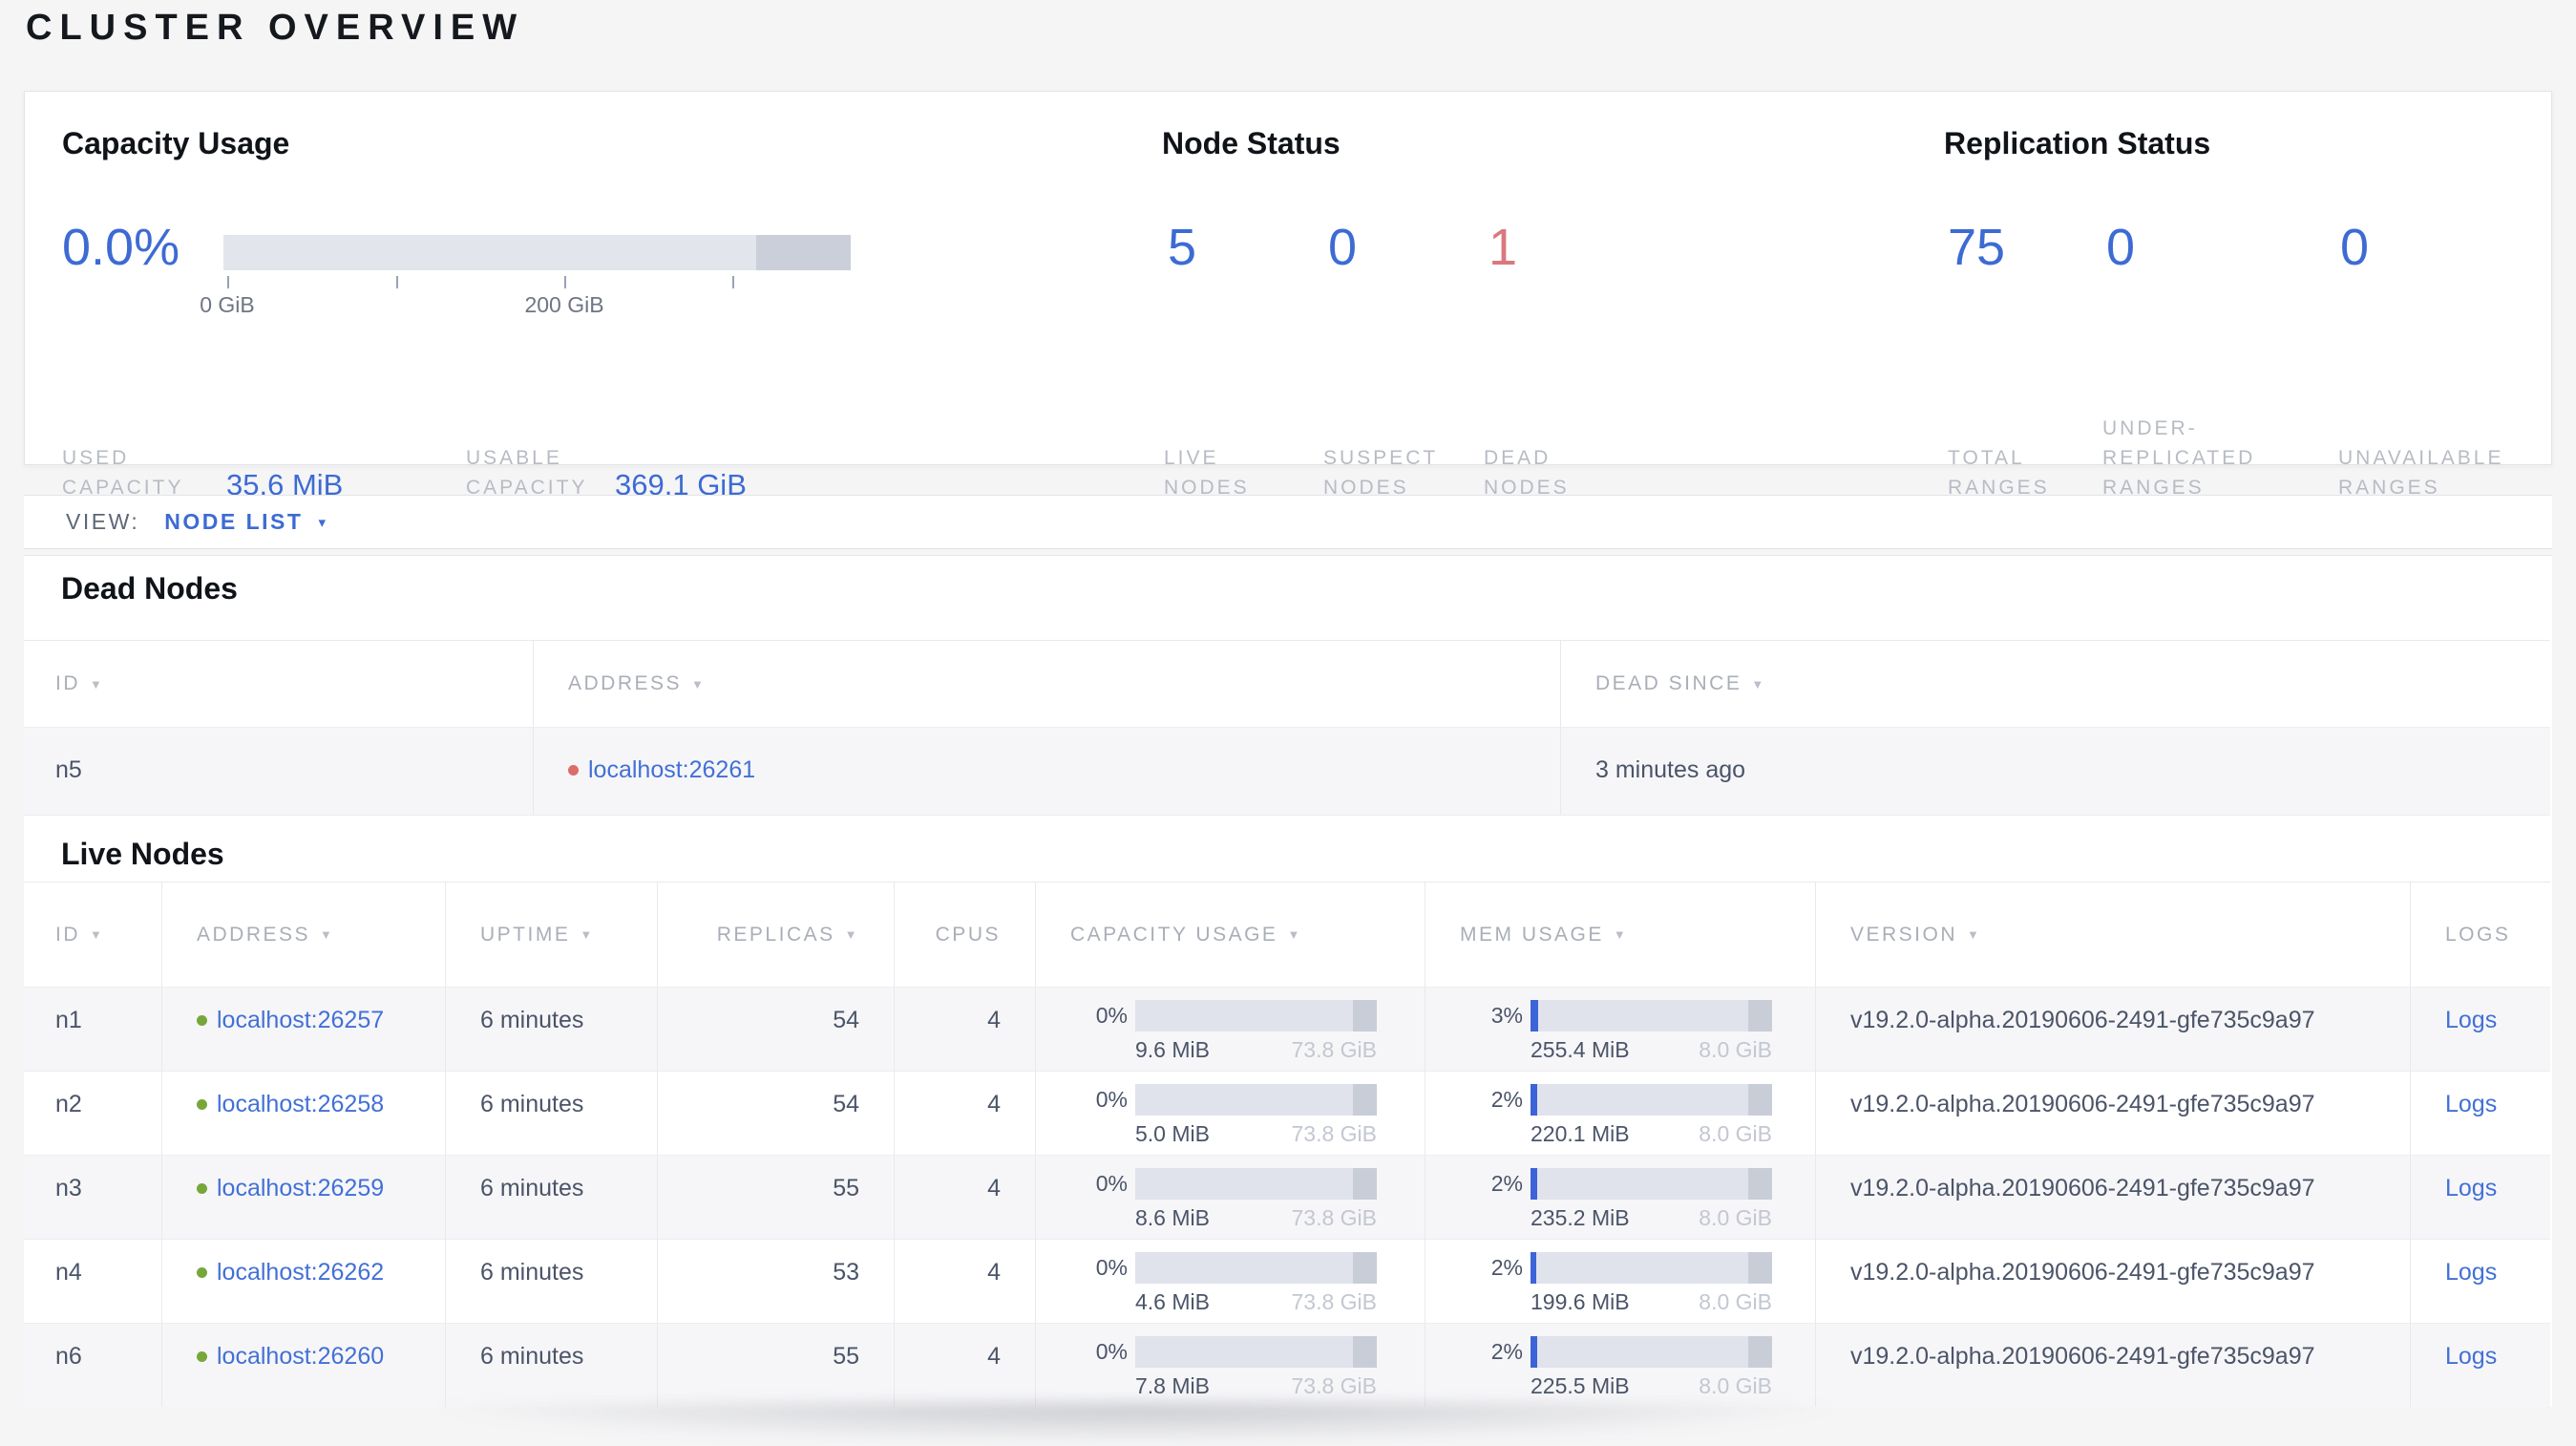  Describe the element at coordinates (775, 934) in the screenshot. I see `live-col-replicas: REPLICAS ▼` at that location.